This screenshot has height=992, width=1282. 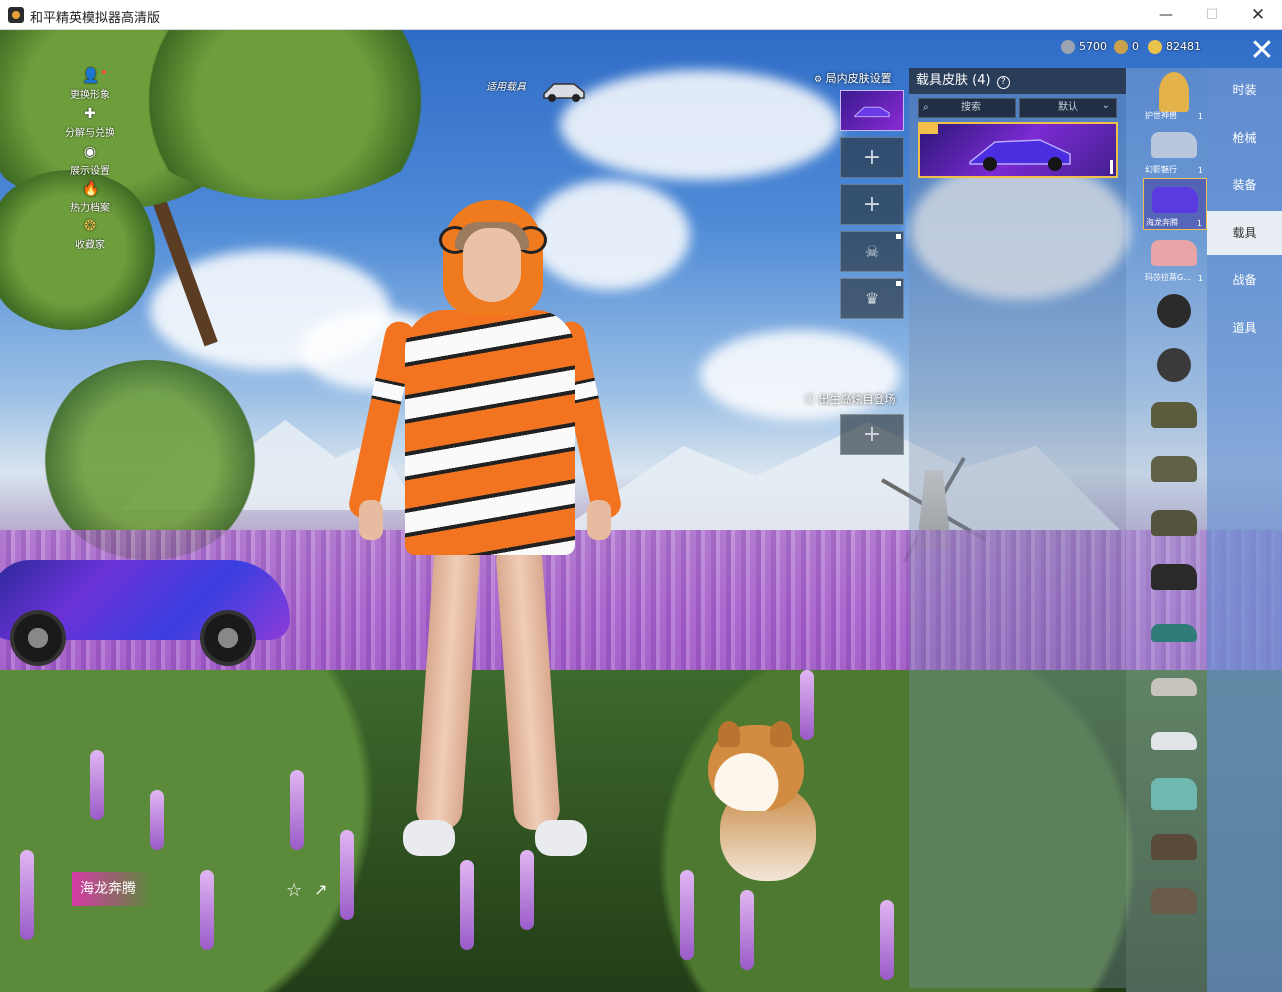 What do you see at coordinates (492, 265) in the screenshot?
I see `character-face` at bounding box center [492, 265].